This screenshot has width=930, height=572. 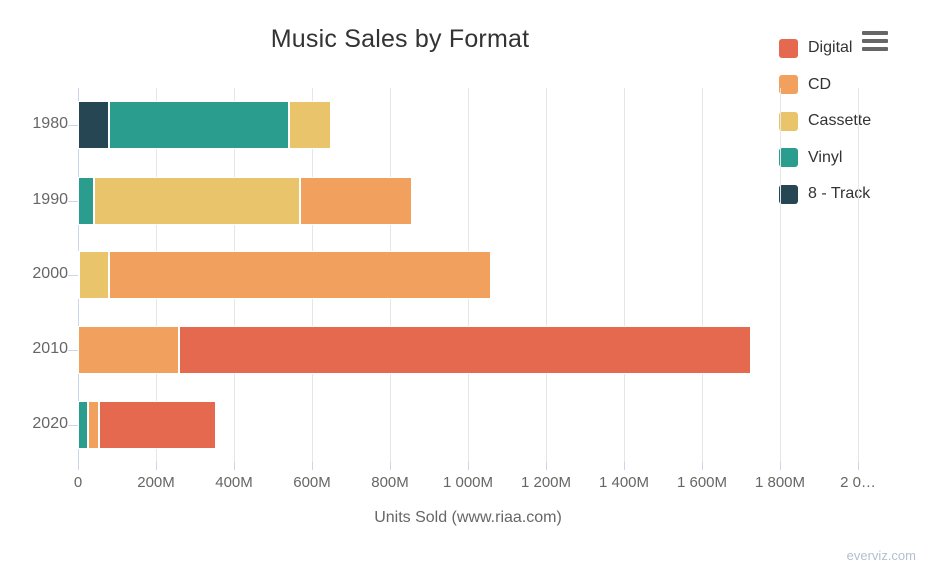 What do you see at coordinates (390, 482) in the screenshot?
I see `x-axis-label: 800M` at bounding box center [390, 482].